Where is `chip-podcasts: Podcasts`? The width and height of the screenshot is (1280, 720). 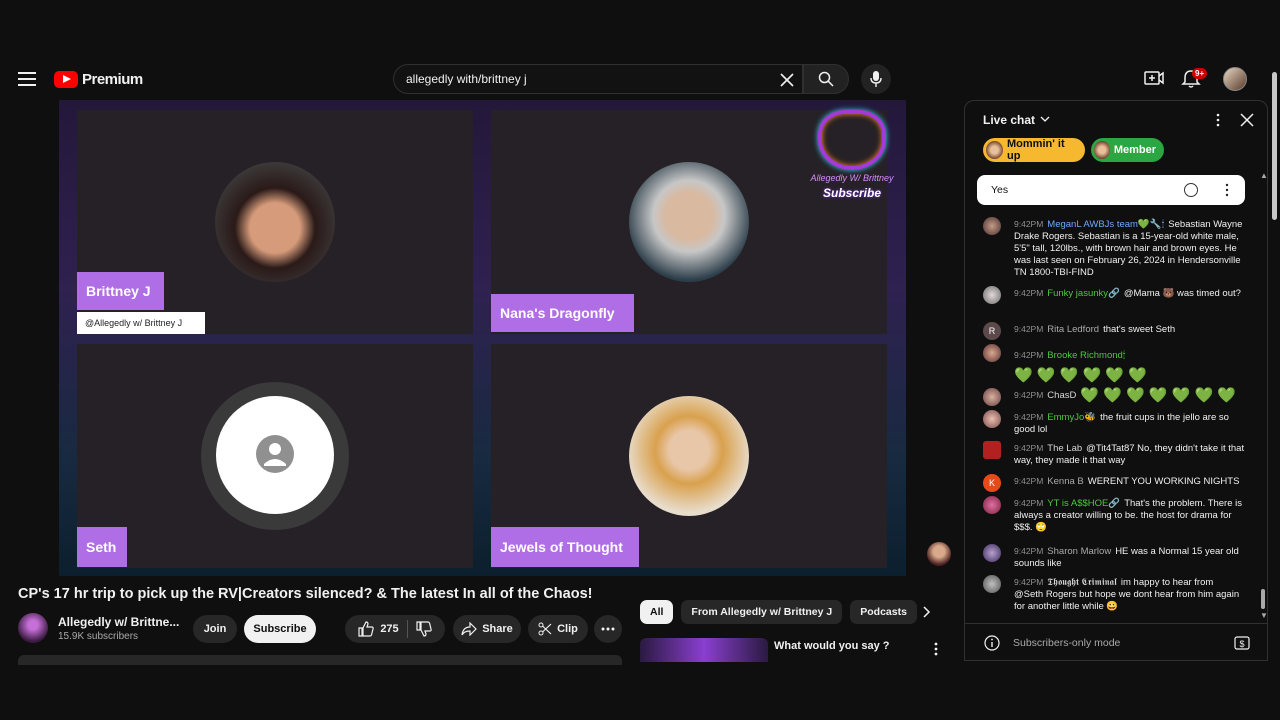 chip-podcasts: Podcasts is located at coordinates (883, 612).